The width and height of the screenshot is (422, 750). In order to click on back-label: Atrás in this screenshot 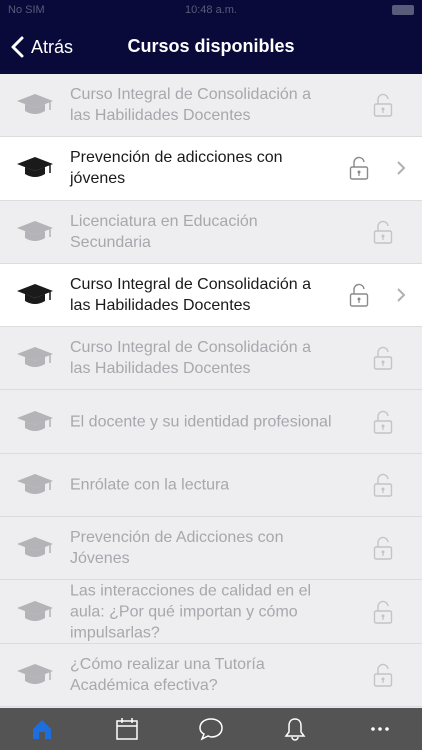, I will do `click(52, 46)`.